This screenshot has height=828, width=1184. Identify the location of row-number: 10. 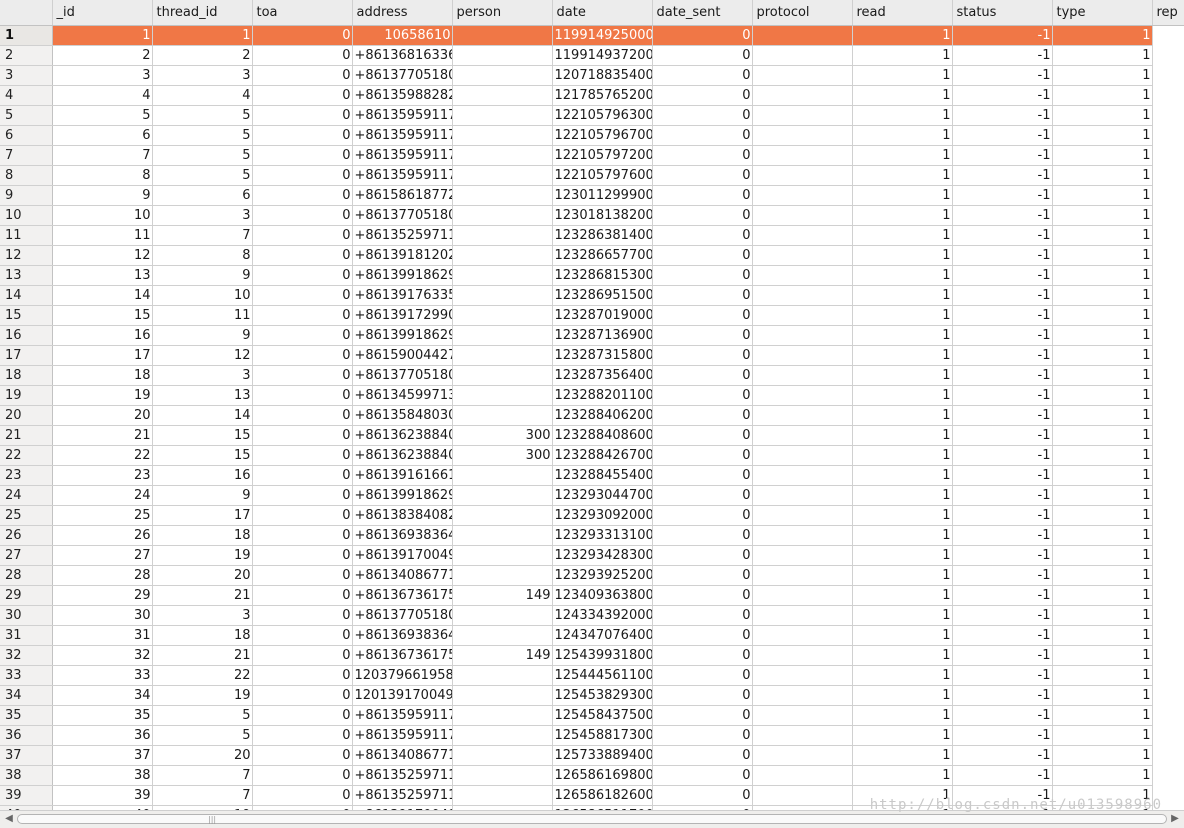
(26, 215).